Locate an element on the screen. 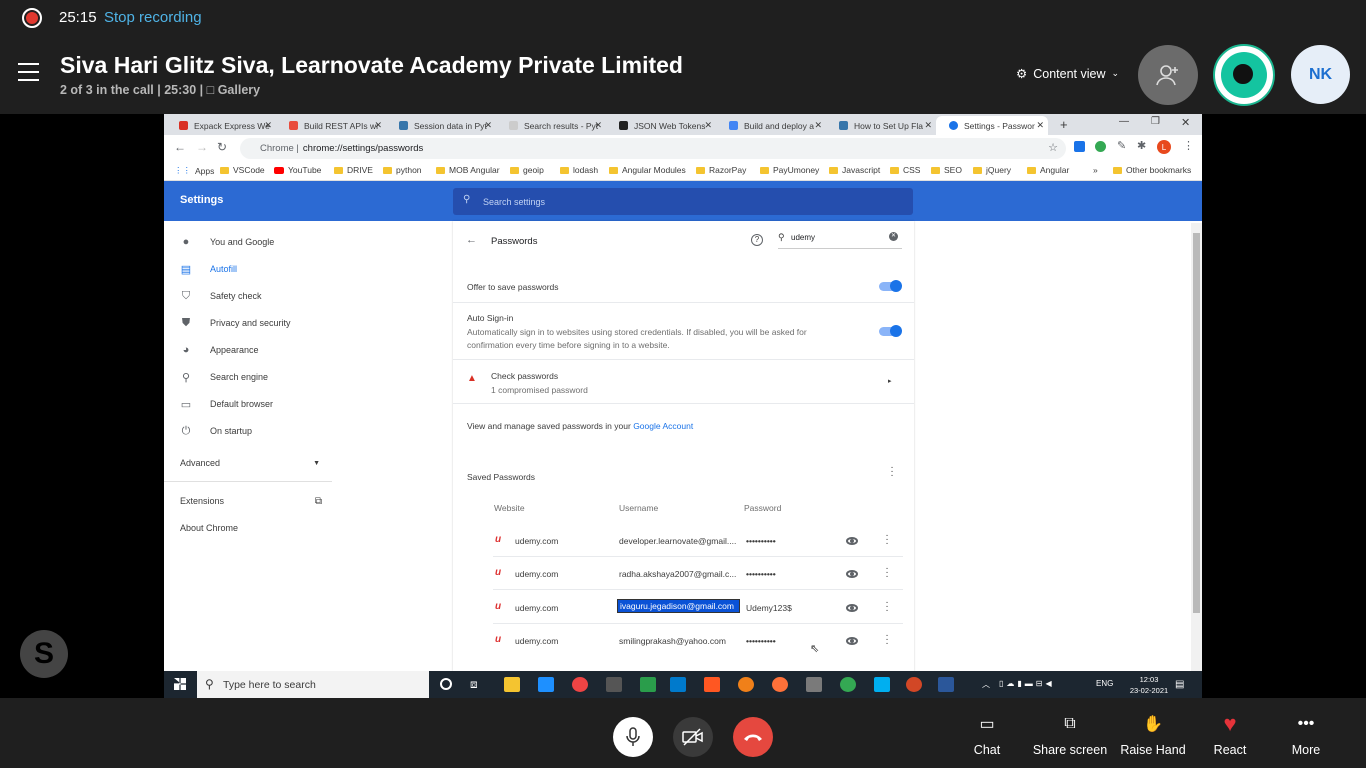 The height and width of the screenshot is (768, 1366). kebab-menu-icon: ⋮ is located at coordinates (1188, 145).